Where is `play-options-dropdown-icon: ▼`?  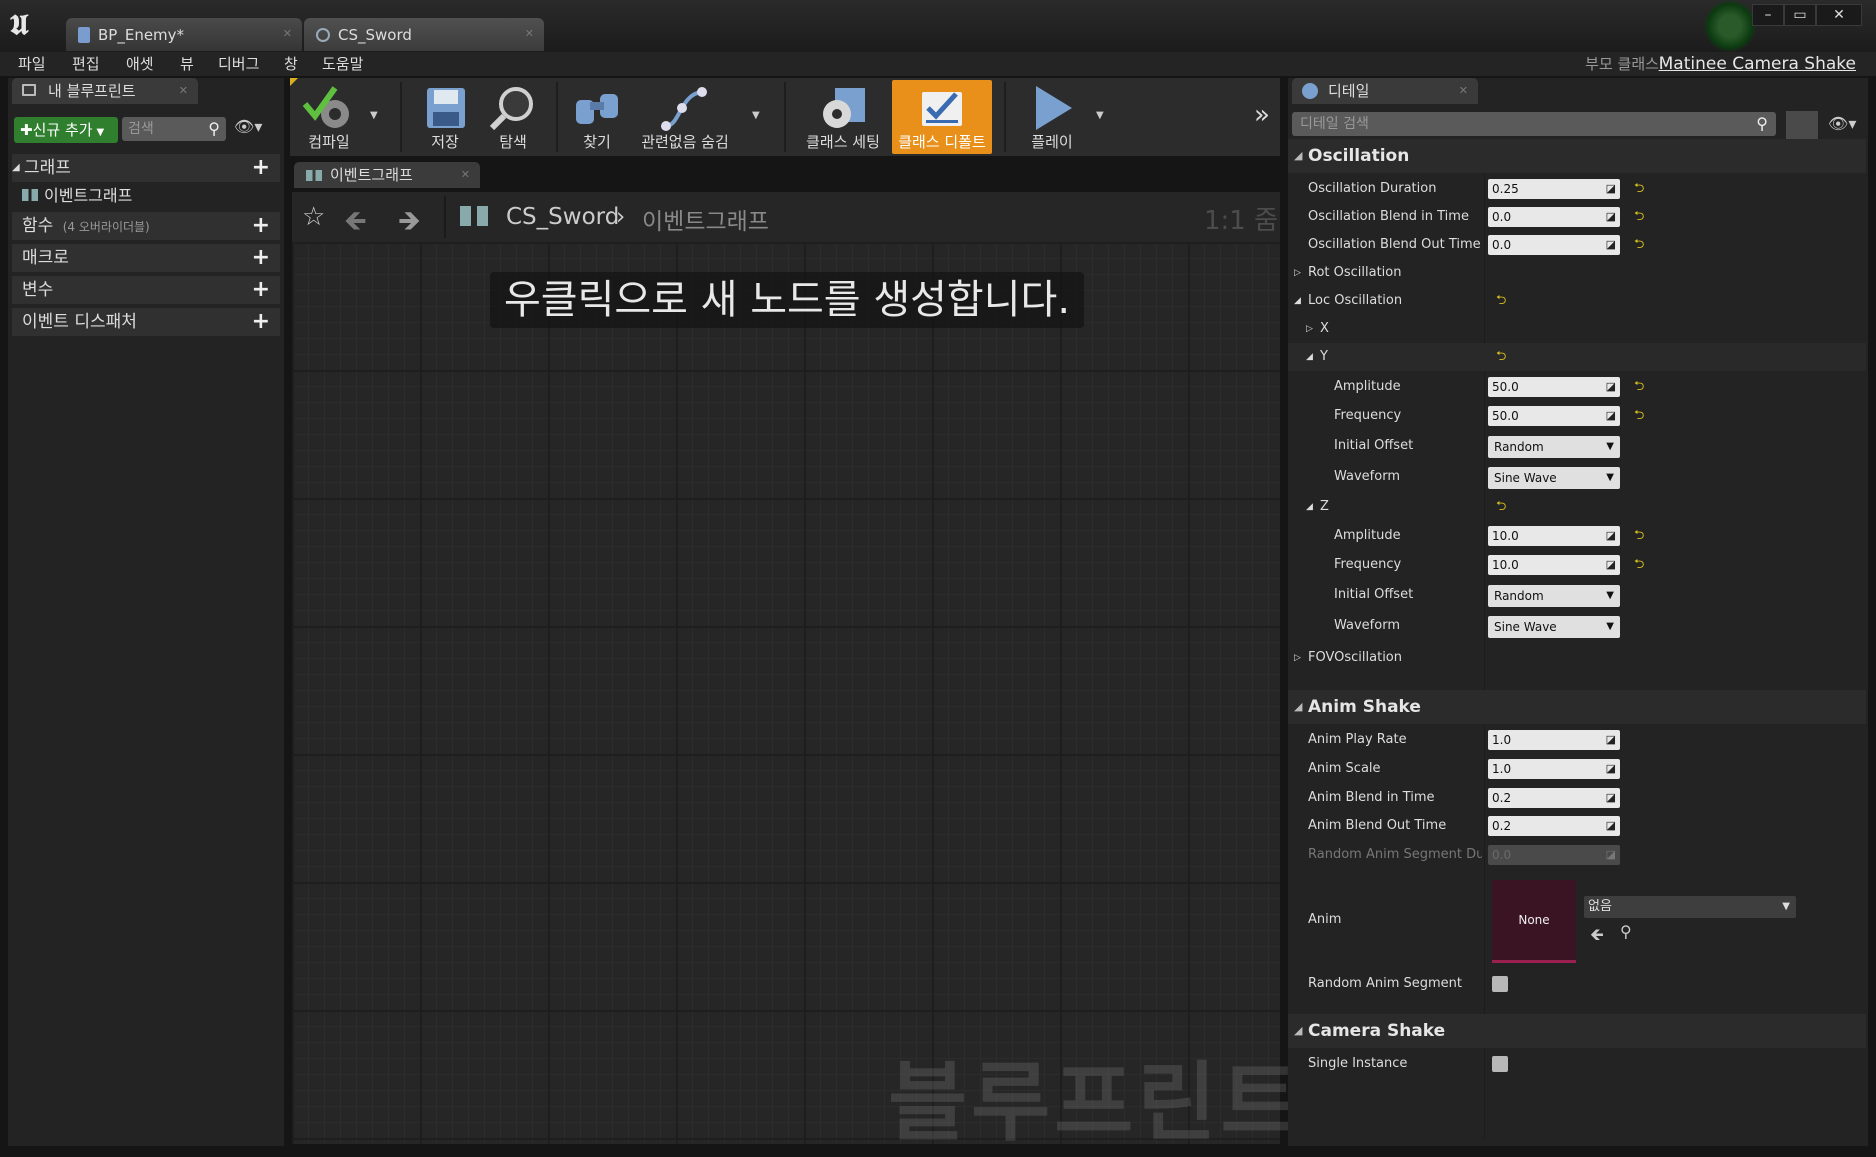
play-options-dropdown-icon: ▼ is located at coordinates (1100, 115).